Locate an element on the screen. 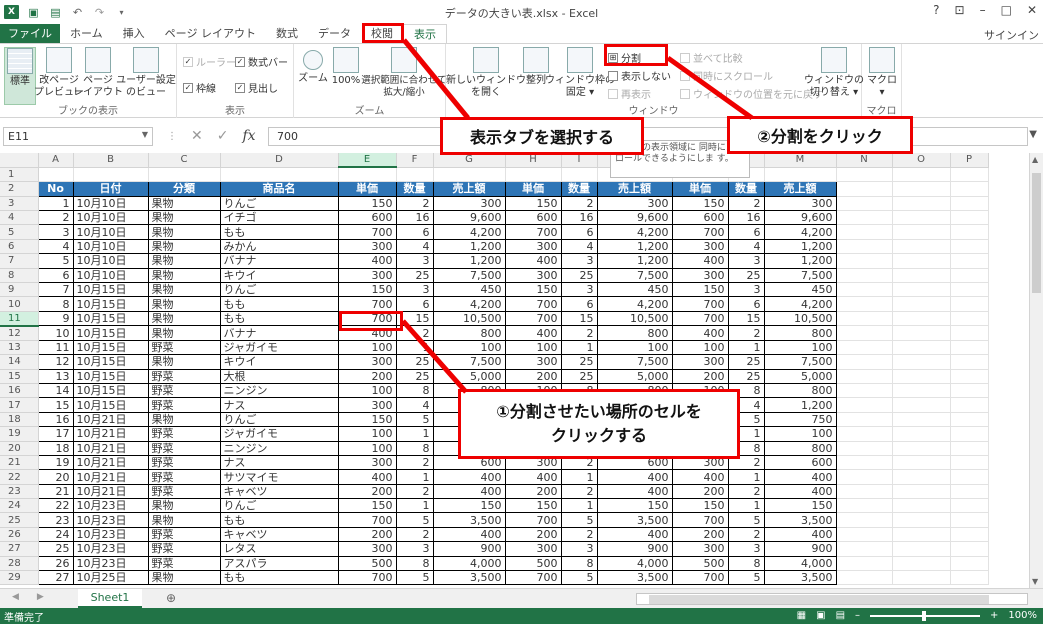  table-cell: 16 is located at coordinates (56, 420).